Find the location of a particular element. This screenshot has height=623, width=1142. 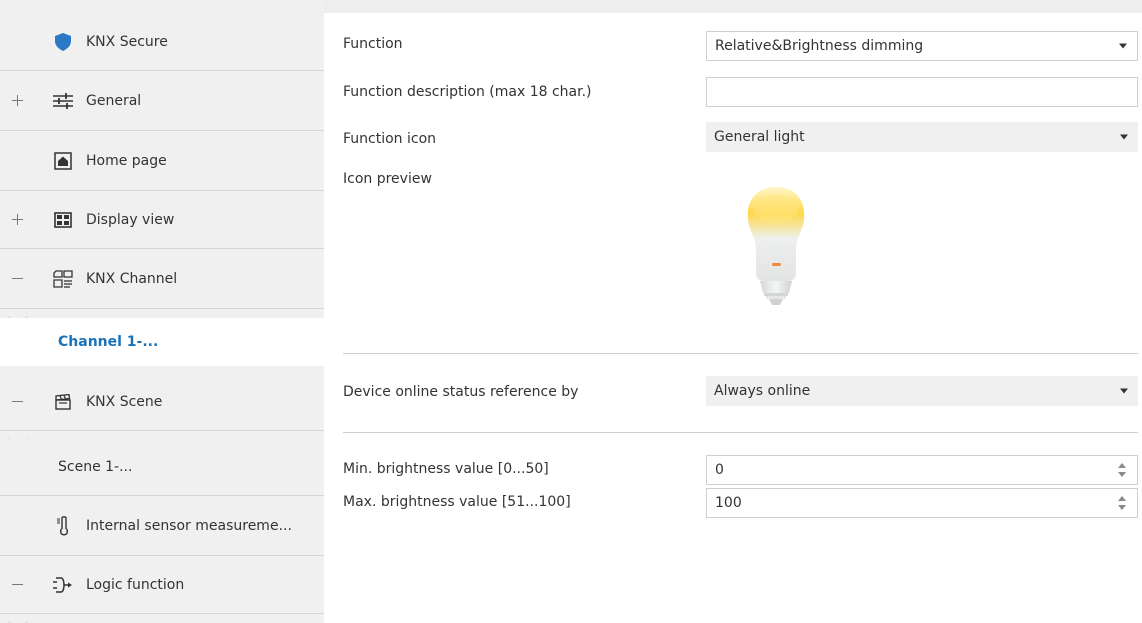

sidebar-item-knx-secure: KNX Secure is located at coordinates (162, 42).